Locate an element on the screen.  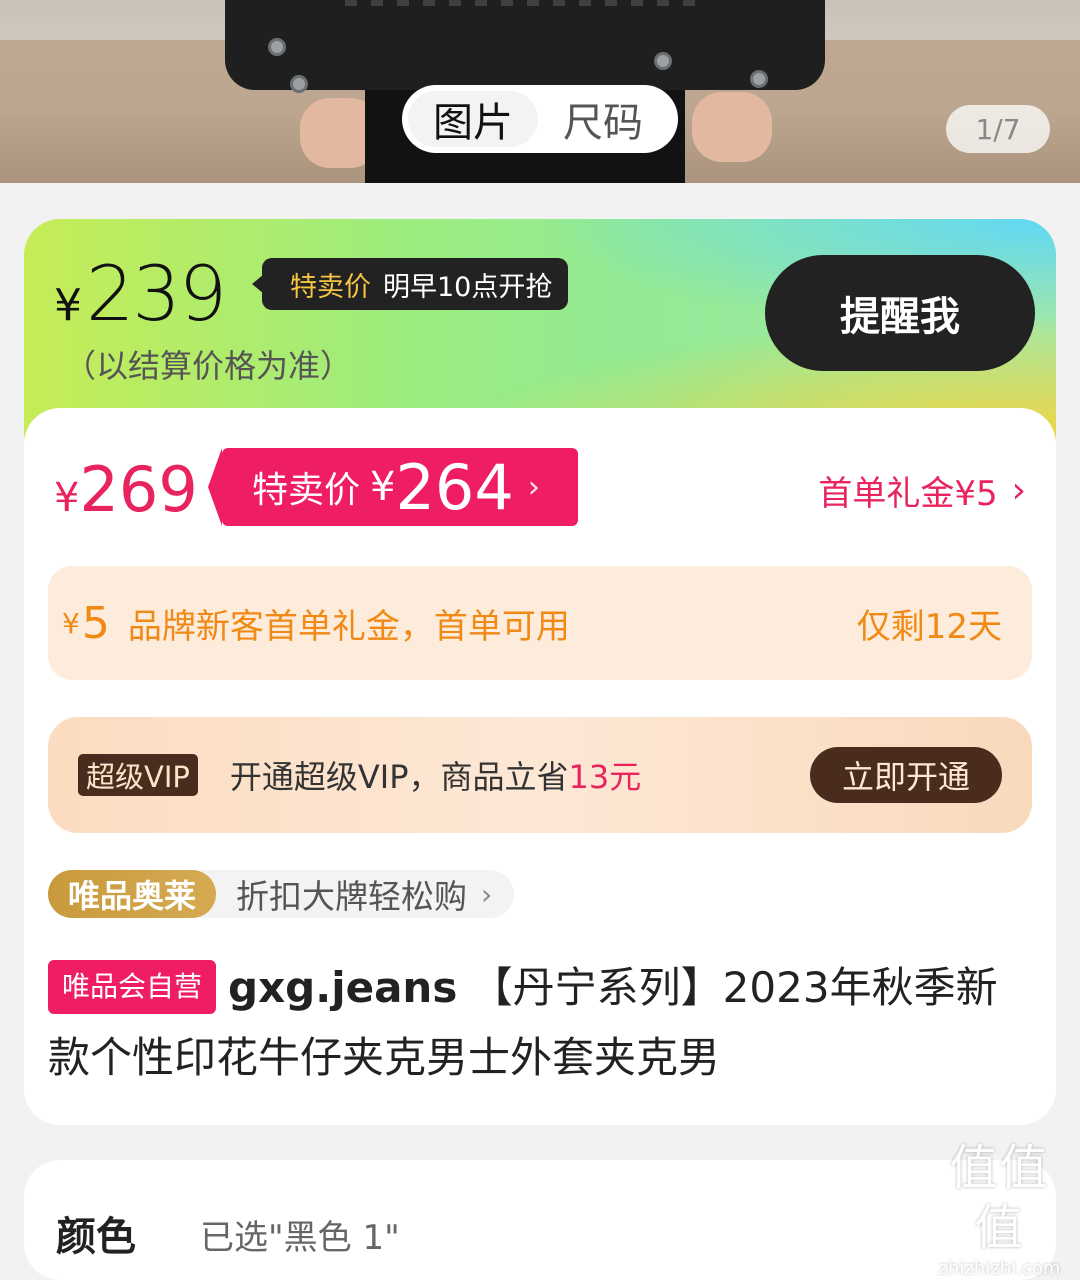
coupon-banner: ¥ 5 品牌新客首单礼金，首单可用 仅剩12天 is located at coordinates (540, 623).